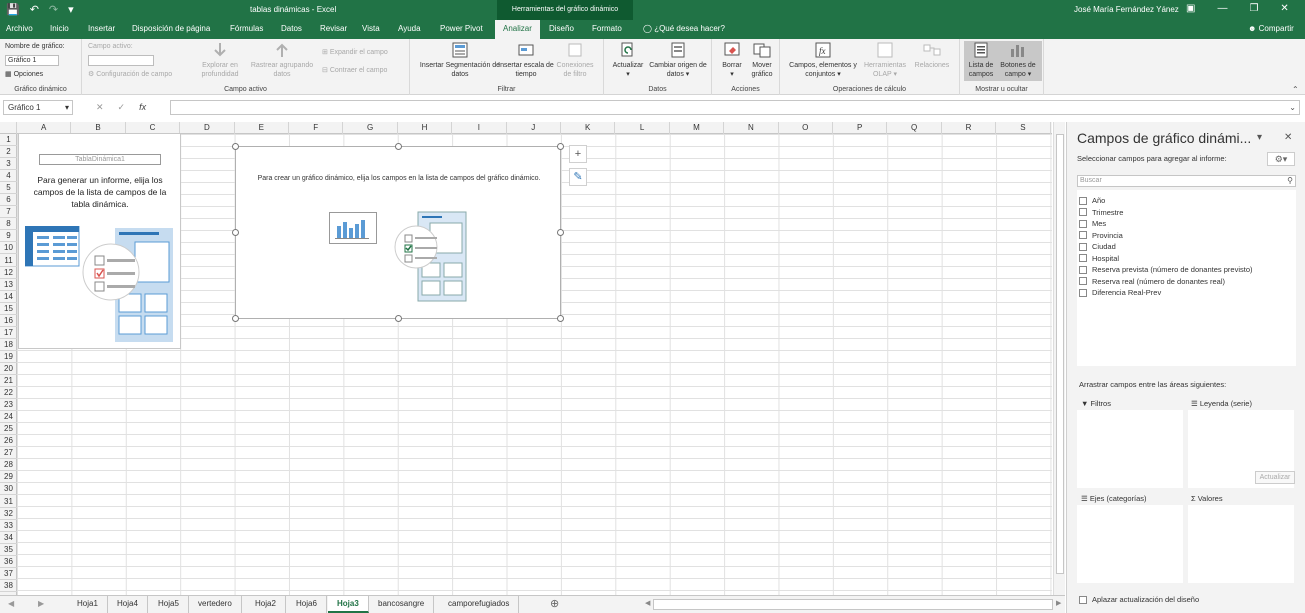 This screenshot has height=613, width=1305. What do you see at coordinates (8, 526) in the screenshot?
I see `row-header-33: 33` at bounding box center [8, 526].